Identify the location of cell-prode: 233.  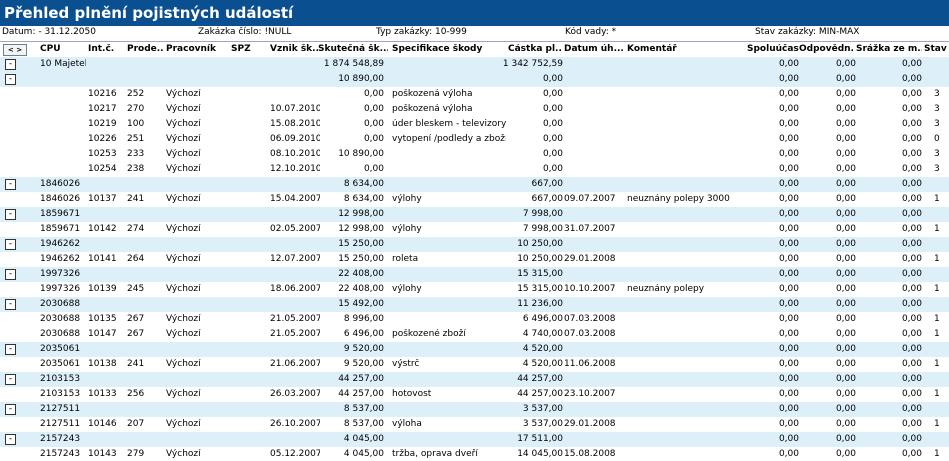
(136, 154).